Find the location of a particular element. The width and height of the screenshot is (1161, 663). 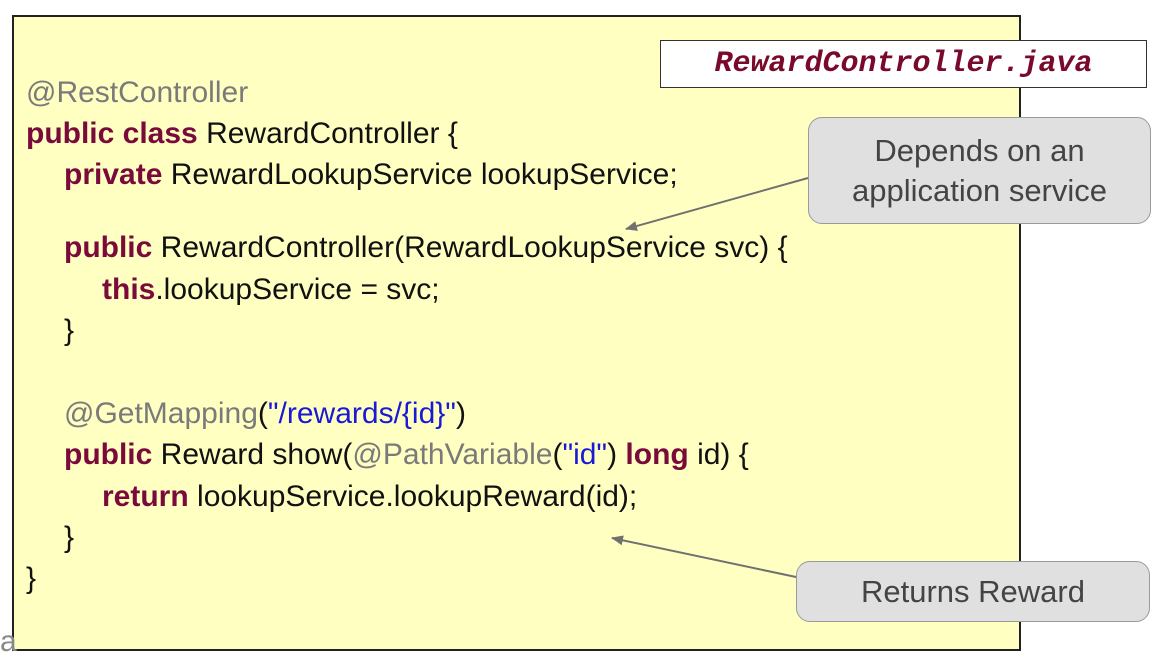

code-text: id) { is located at coordinates (718, 454).